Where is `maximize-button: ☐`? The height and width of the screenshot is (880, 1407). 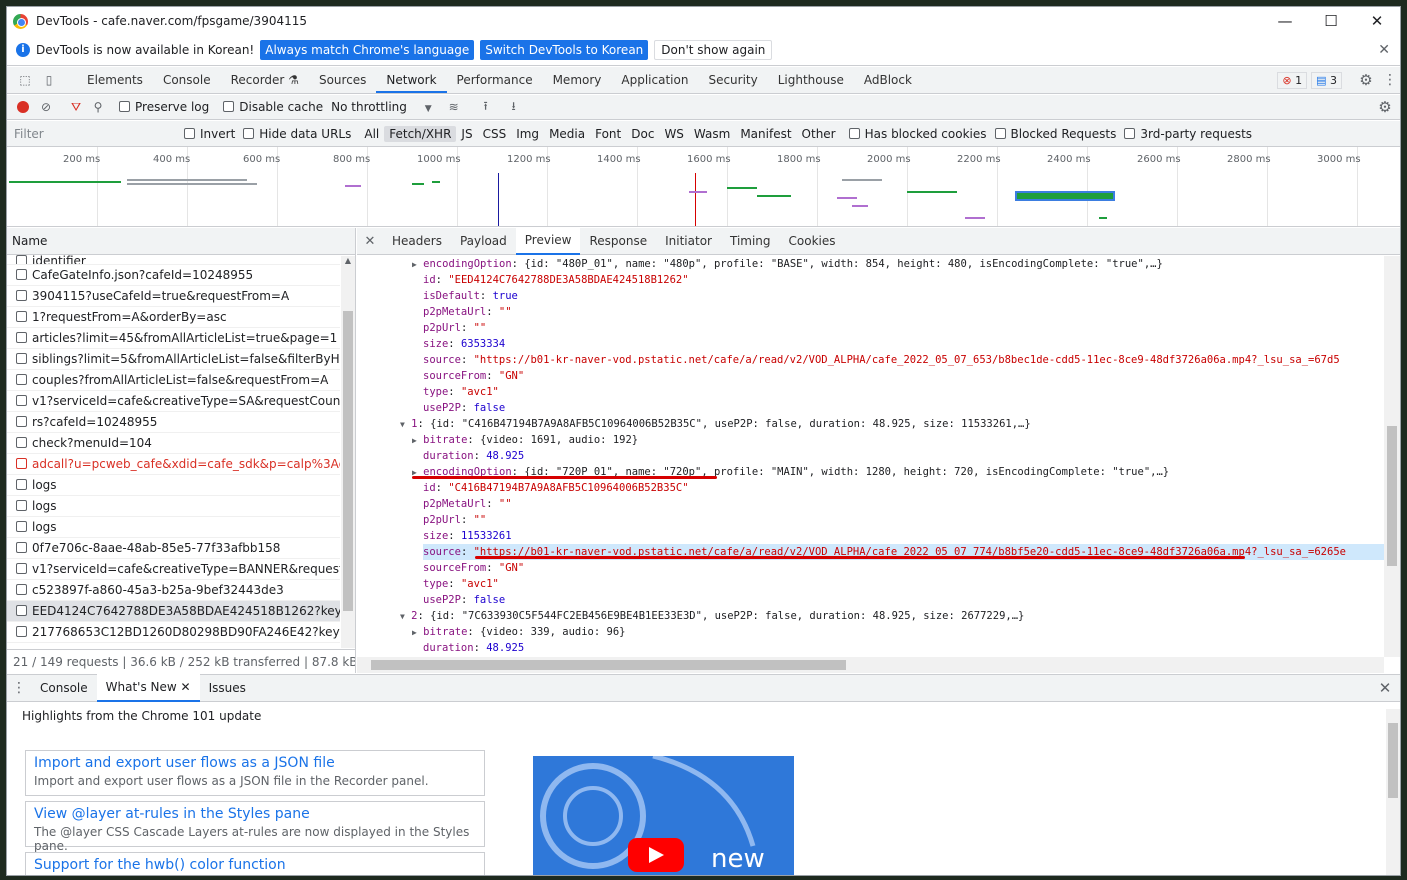
maximize-button: ☐ is located at coordinates (1331, 21).